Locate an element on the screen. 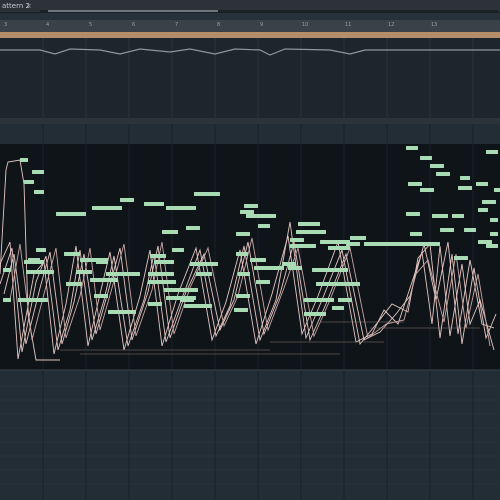 Image resolution: width=500 pixels, height=500 pixels. close-icon: × is located at coordinates (29, 6).